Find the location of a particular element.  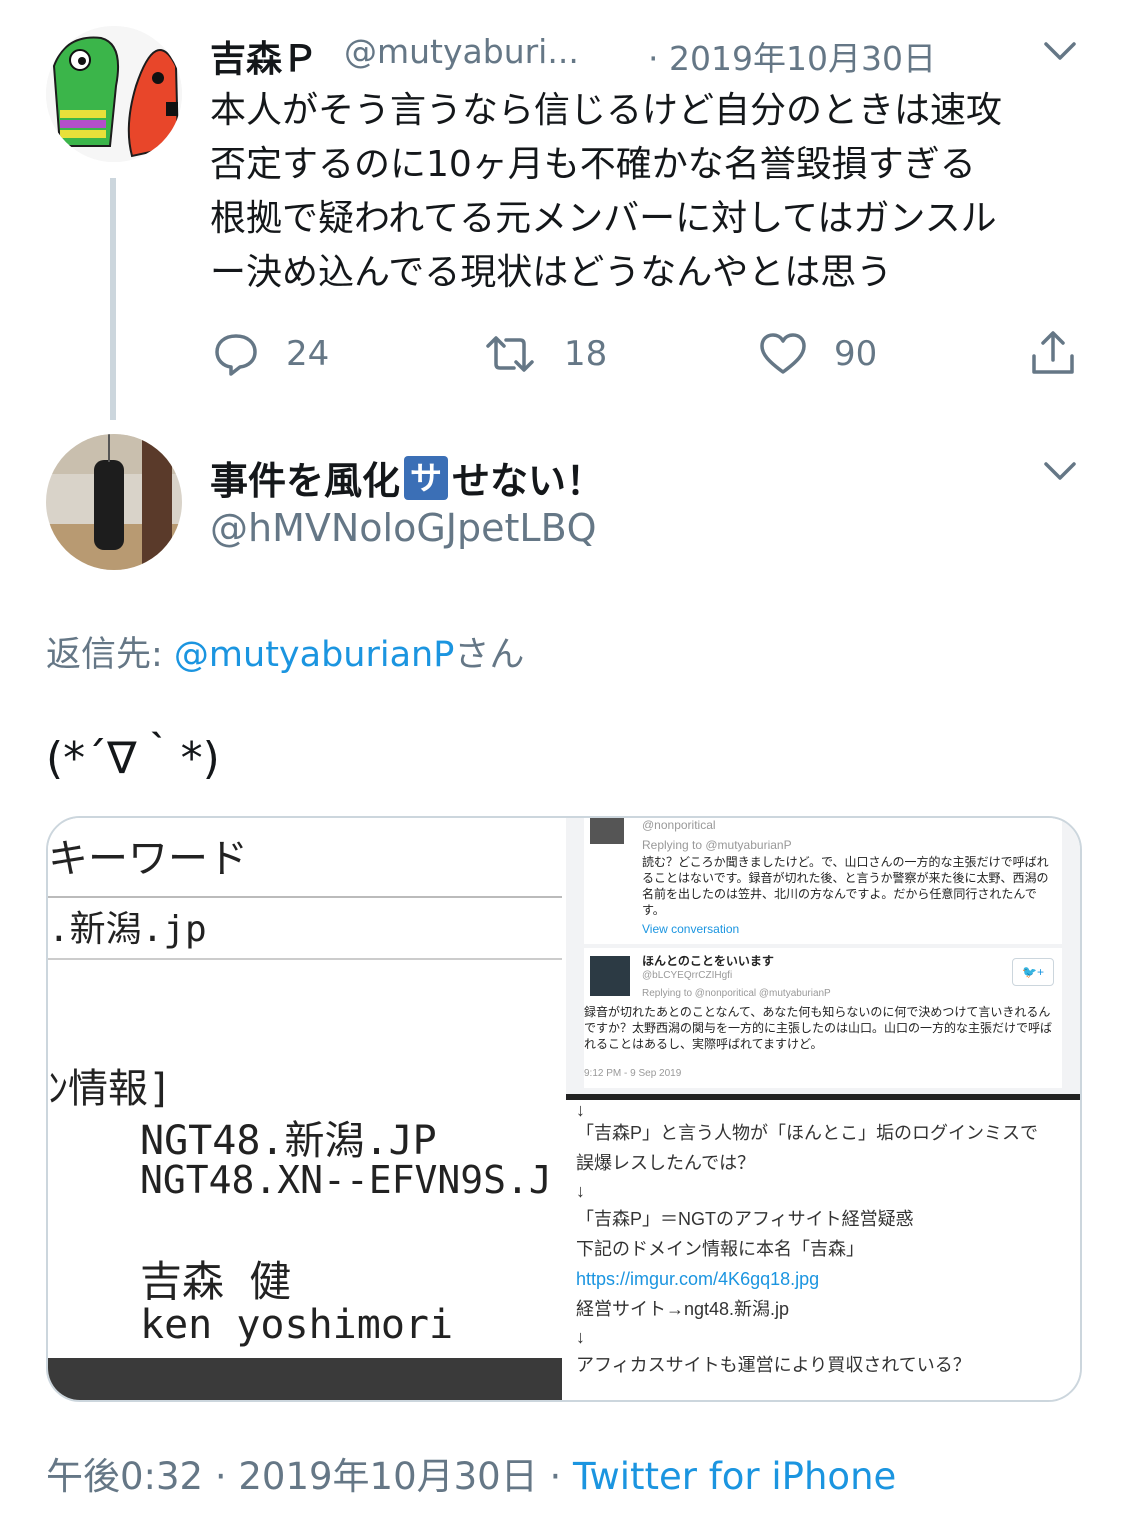

reply-icon is located at coordinates (236, 355).